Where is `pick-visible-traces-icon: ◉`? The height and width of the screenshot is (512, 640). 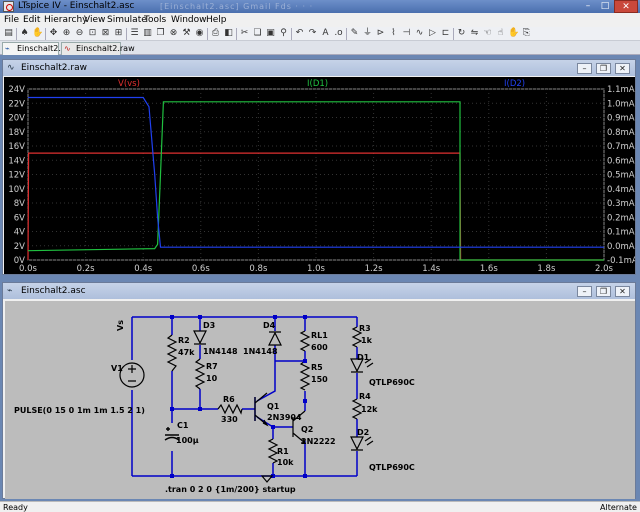
pick-visible-traces-icon: ◉ is located at coordinates (199, 33).